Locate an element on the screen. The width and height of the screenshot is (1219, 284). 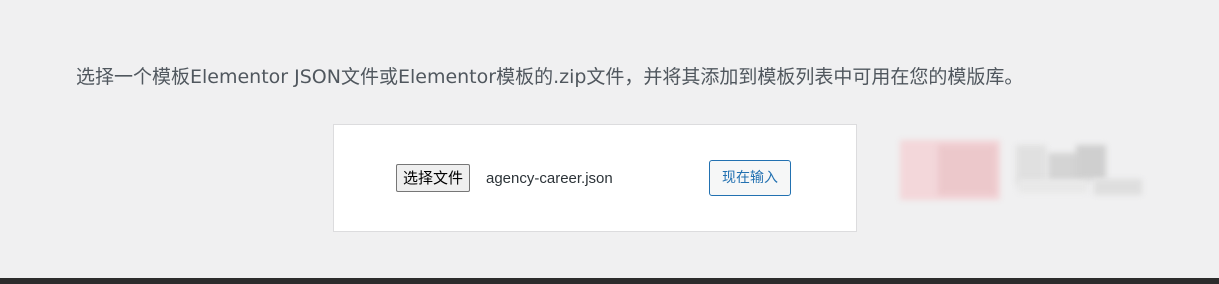
bottom-edge is located at coordinates (609, 281).